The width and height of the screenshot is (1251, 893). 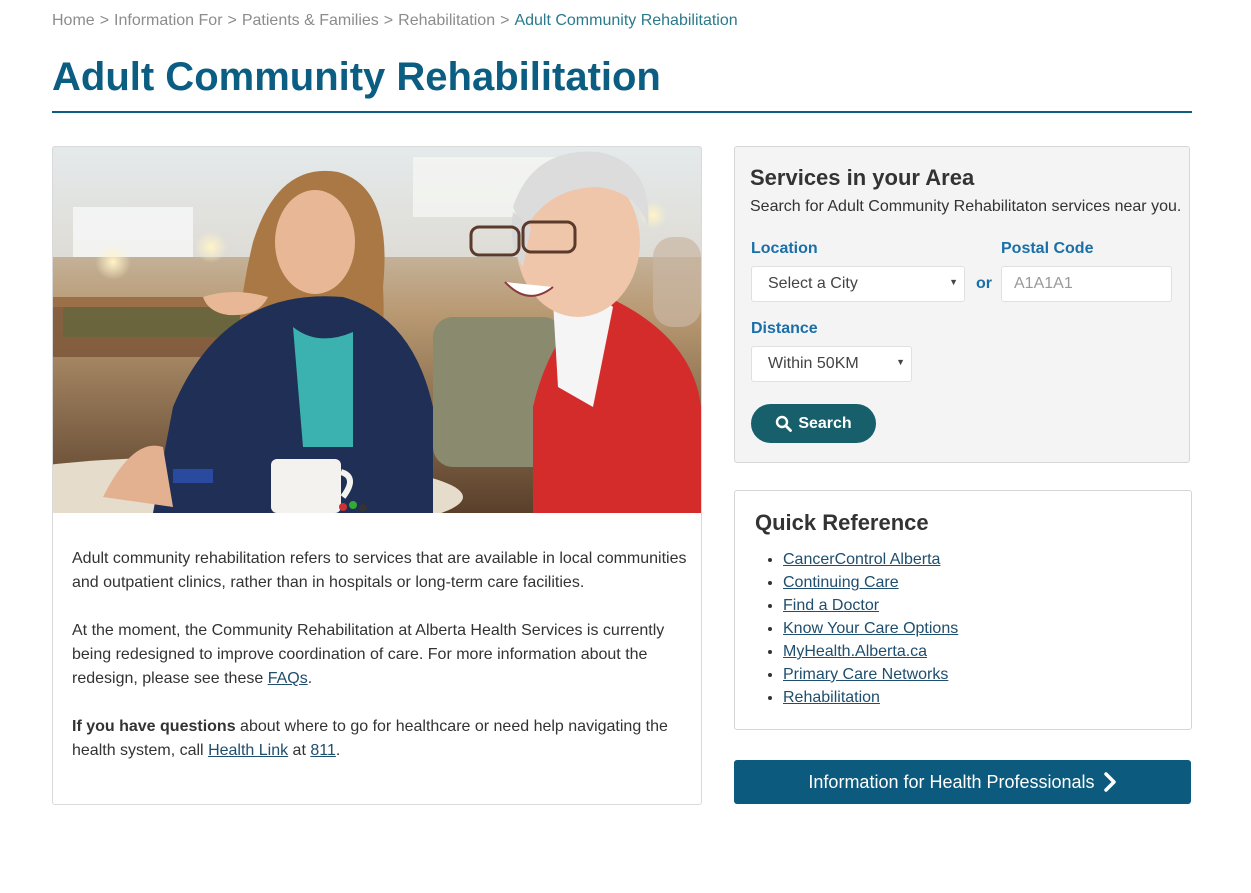 What do you see at coordinates (622, 112) in the screenshot?
I see `title-divider` at bounding box center [622, 112].